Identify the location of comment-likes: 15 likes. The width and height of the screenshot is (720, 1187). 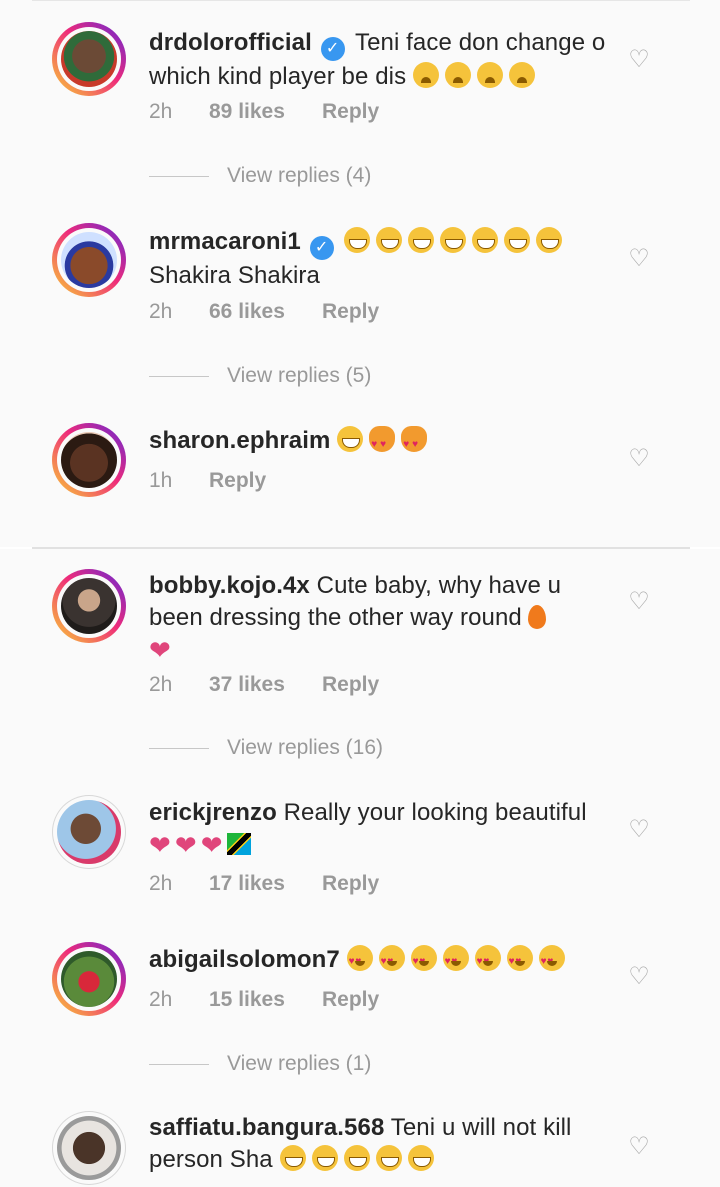
(265, 1000).